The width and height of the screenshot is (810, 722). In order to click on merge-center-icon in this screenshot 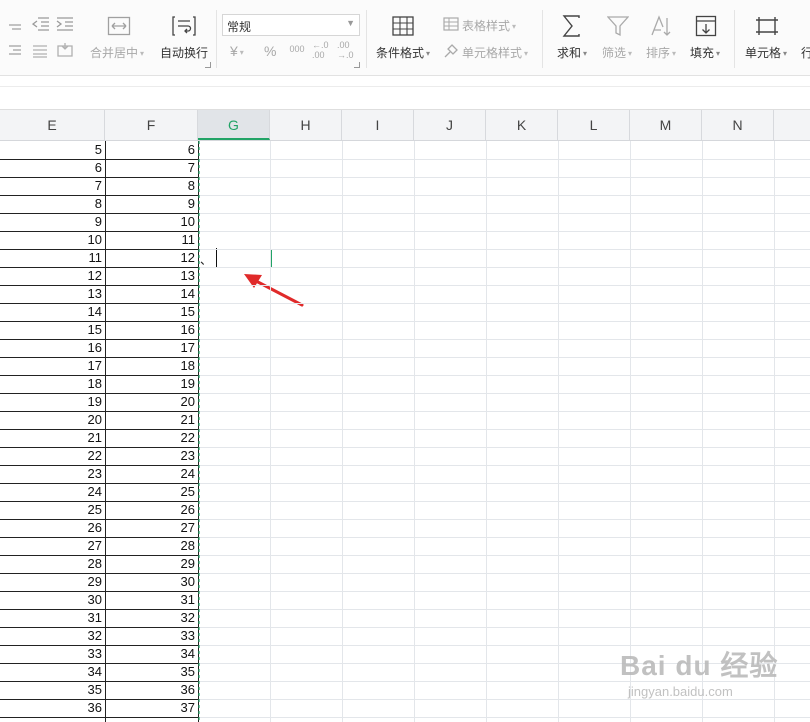, I will do `click(119, 26)`.